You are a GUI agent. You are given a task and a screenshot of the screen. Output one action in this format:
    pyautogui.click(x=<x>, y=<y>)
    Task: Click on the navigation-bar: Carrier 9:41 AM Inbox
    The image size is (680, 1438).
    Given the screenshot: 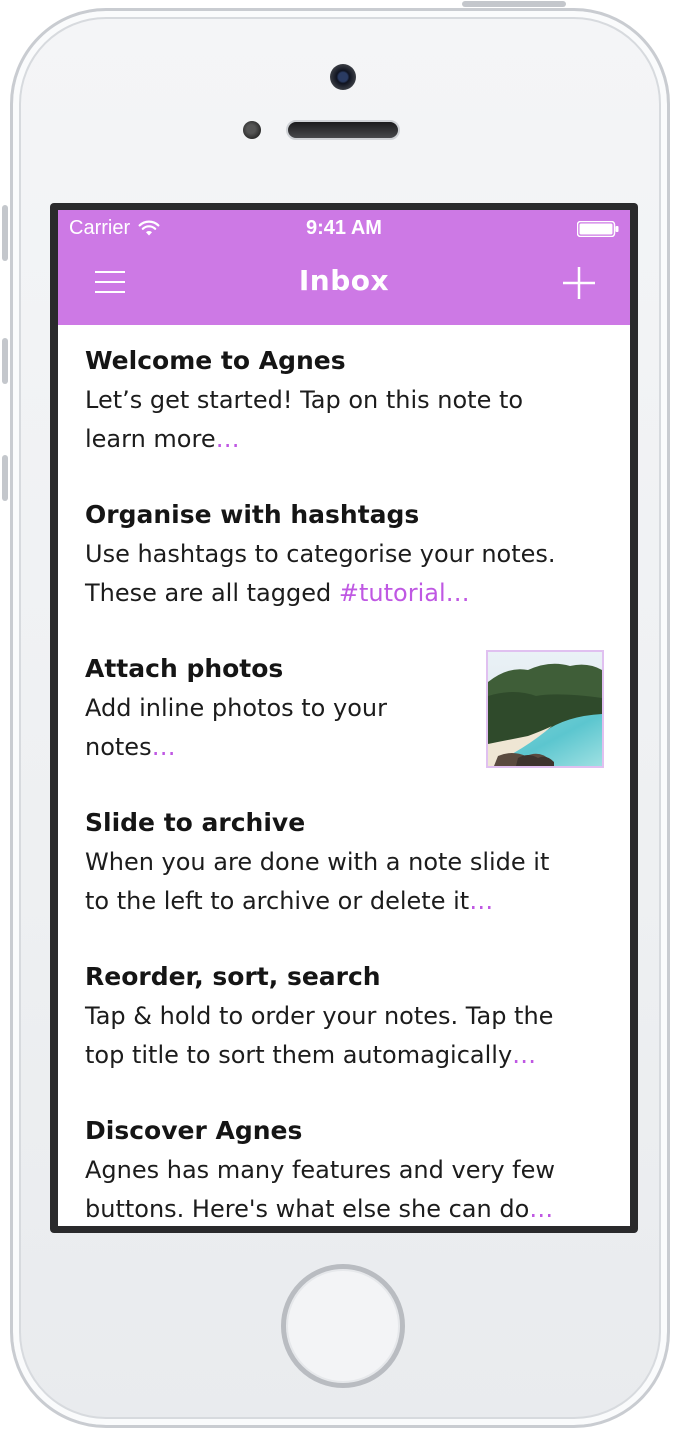 What is the action you would take?
    pyautogui.click(x=344, y=267)
    